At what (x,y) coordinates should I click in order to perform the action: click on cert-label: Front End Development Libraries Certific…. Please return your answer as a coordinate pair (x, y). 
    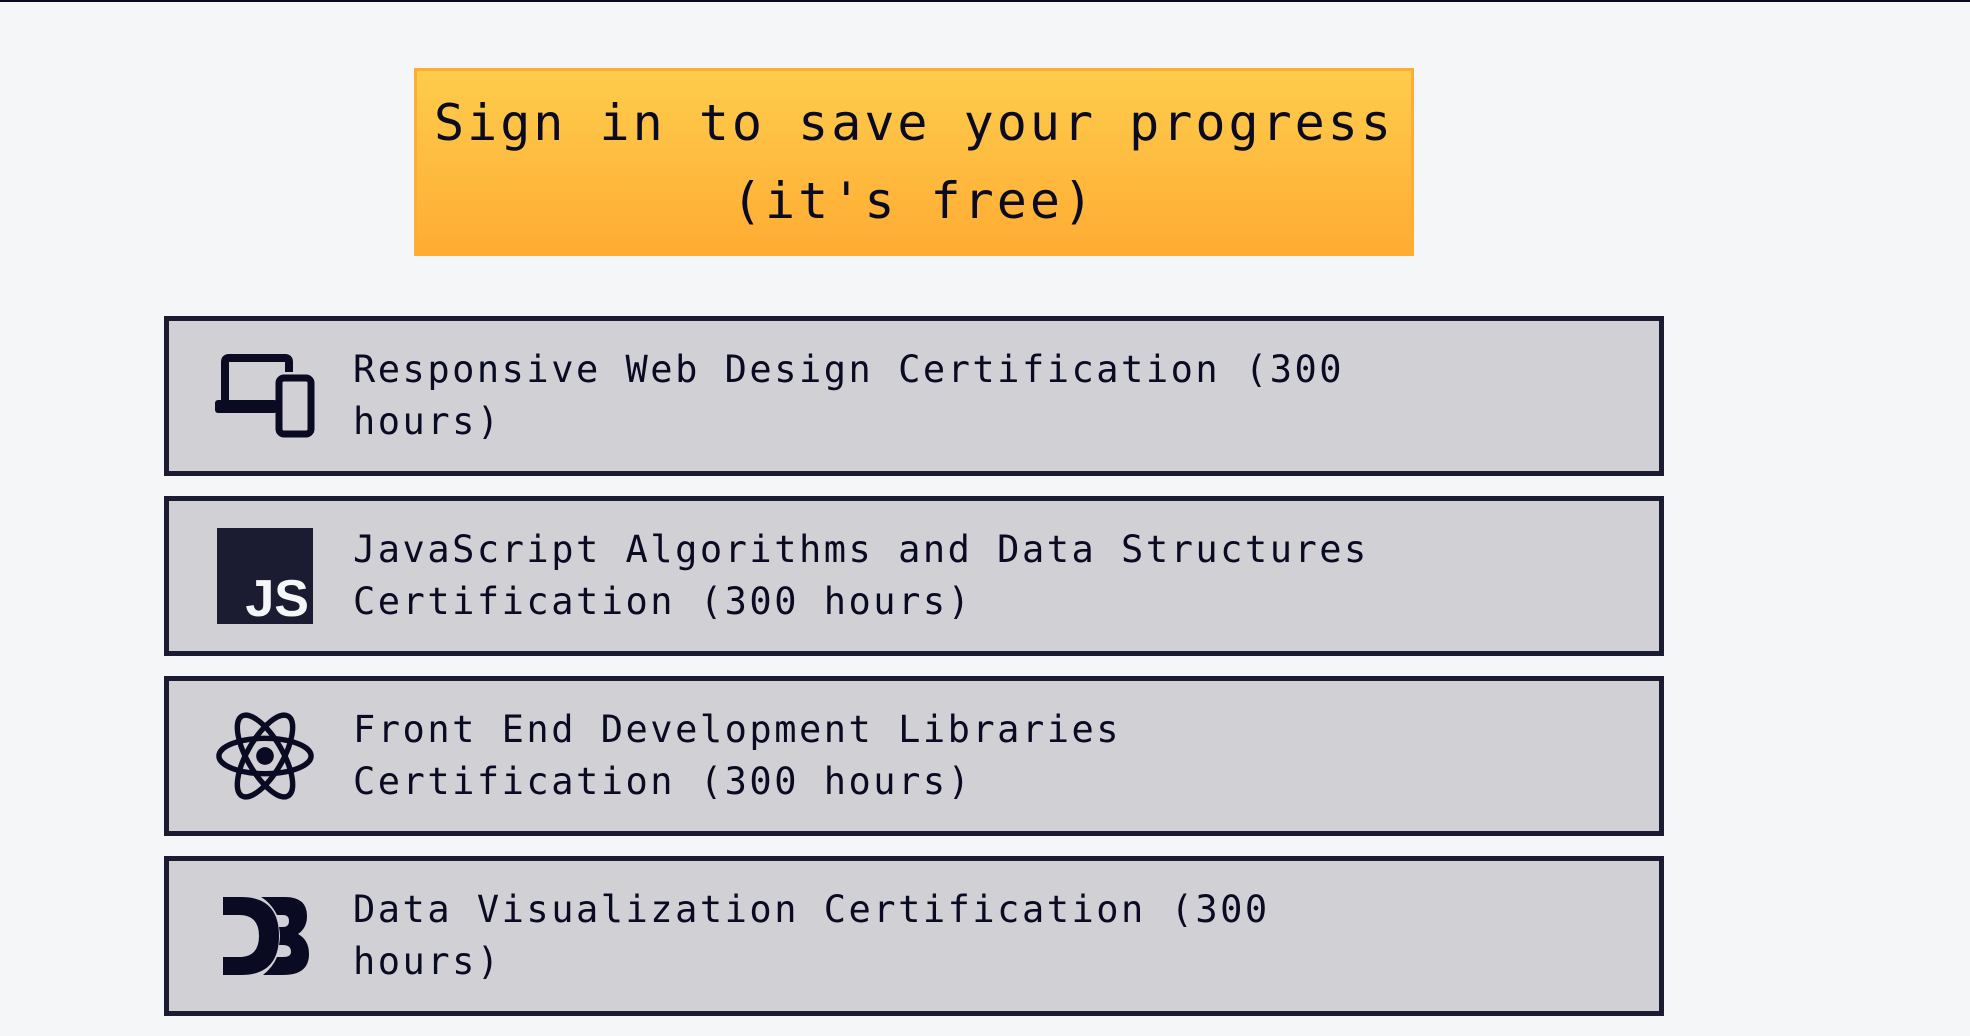
    Looking at the image, I should click on (737, 755).